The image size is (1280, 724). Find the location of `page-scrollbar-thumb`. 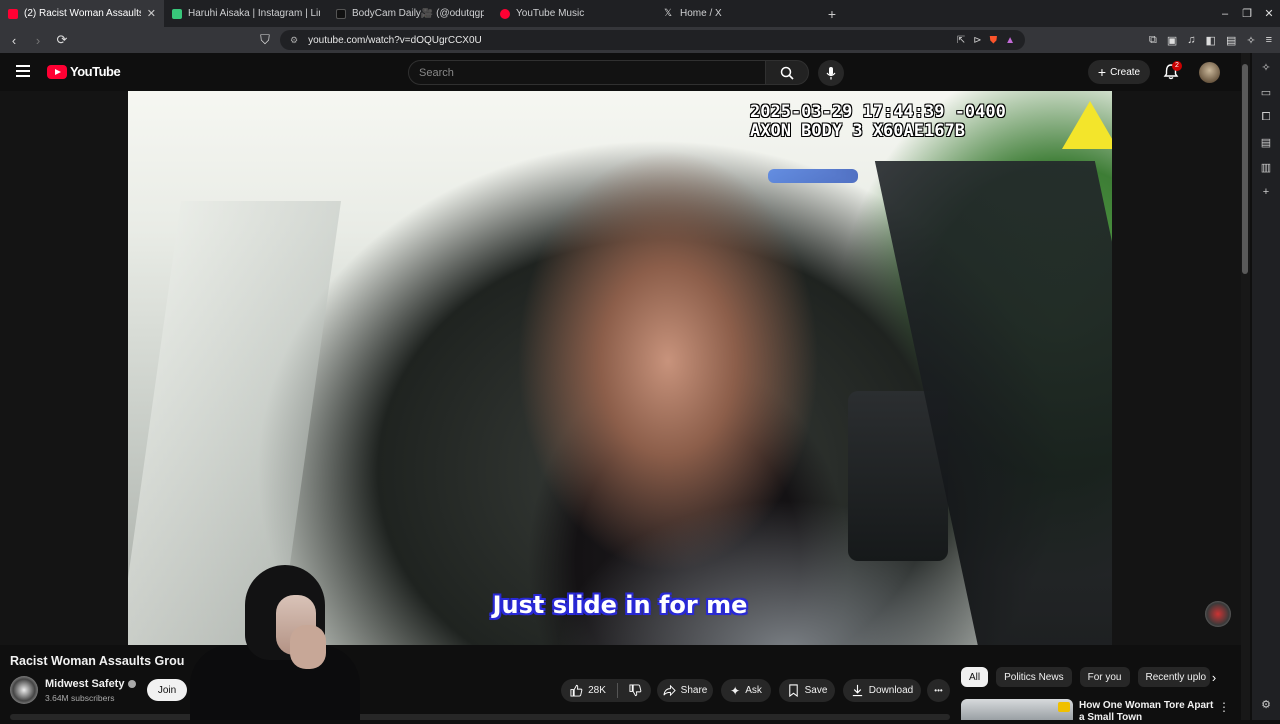

page-scrollbar-thumb is located at coordinates (1245, 169).